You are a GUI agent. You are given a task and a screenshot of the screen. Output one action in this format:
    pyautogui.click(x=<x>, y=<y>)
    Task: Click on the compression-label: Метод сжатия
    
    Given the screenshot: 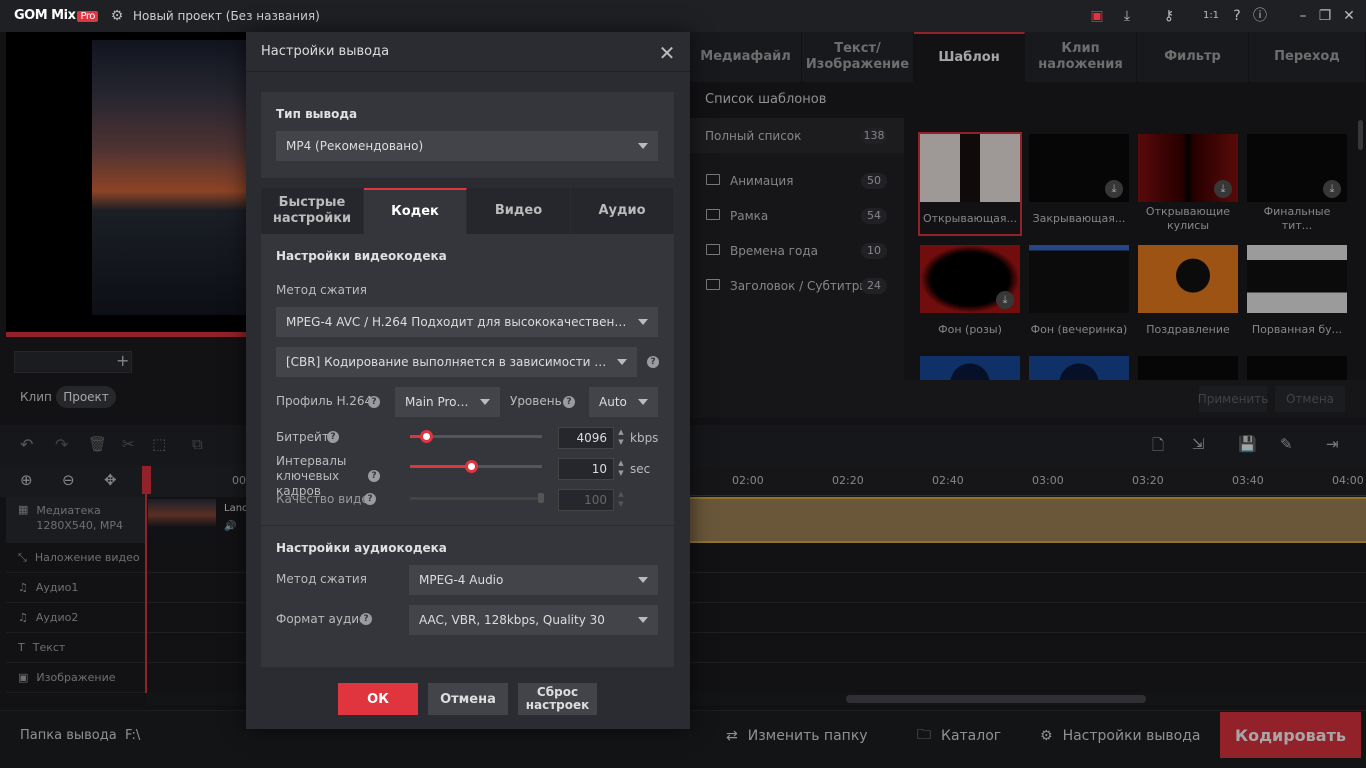 What is the action you would take?
    pyautogui.click(x=321, y=290)
    